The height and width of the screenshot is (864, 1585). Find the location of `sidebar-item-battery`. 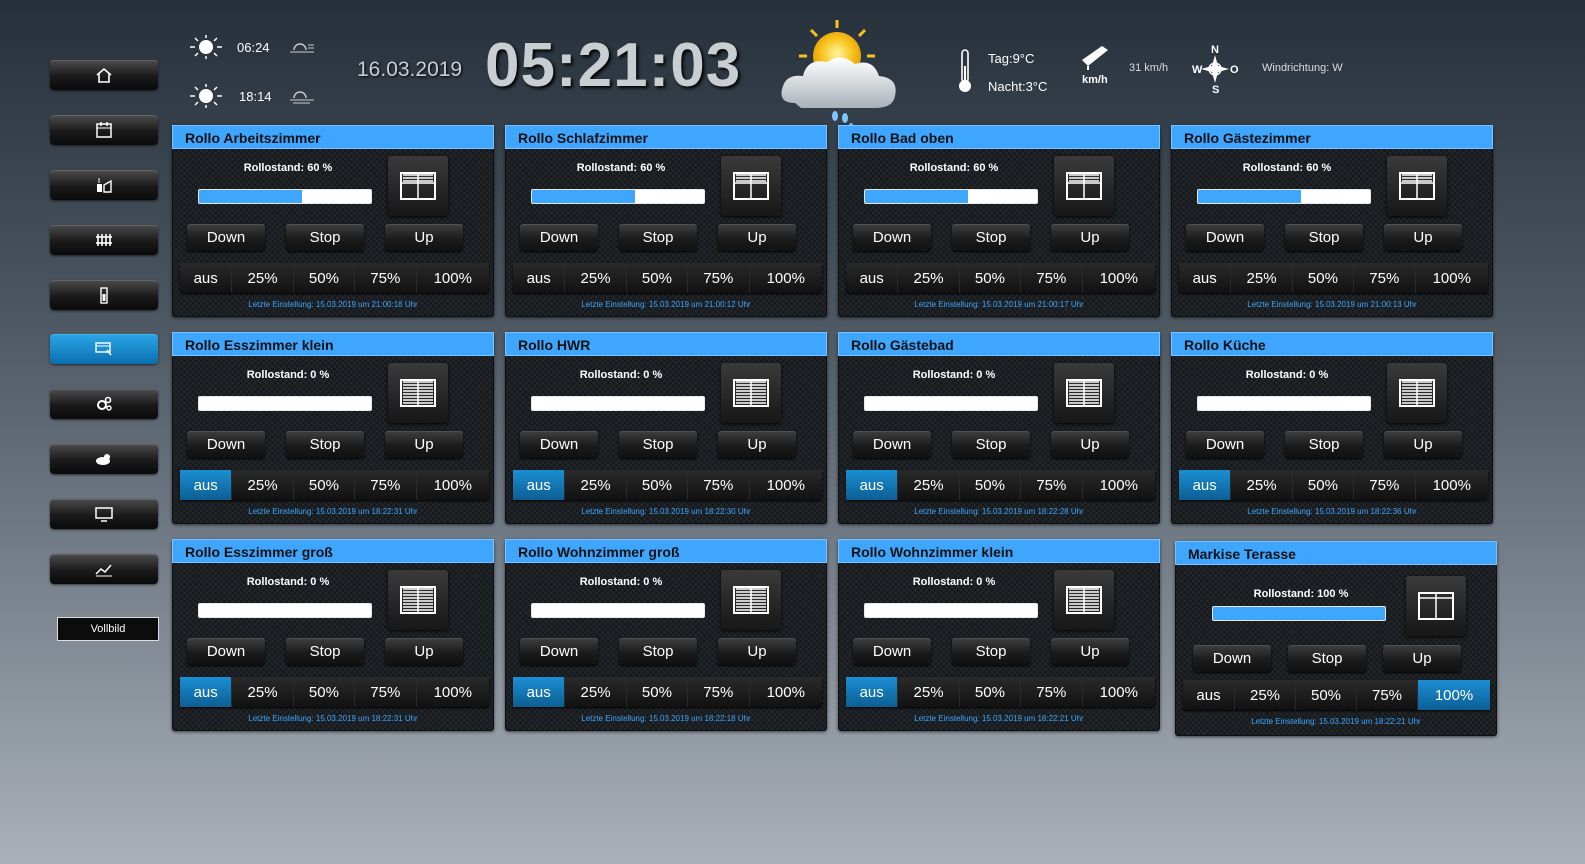

sidebar-item-battery is located at coordinates (104, 295).